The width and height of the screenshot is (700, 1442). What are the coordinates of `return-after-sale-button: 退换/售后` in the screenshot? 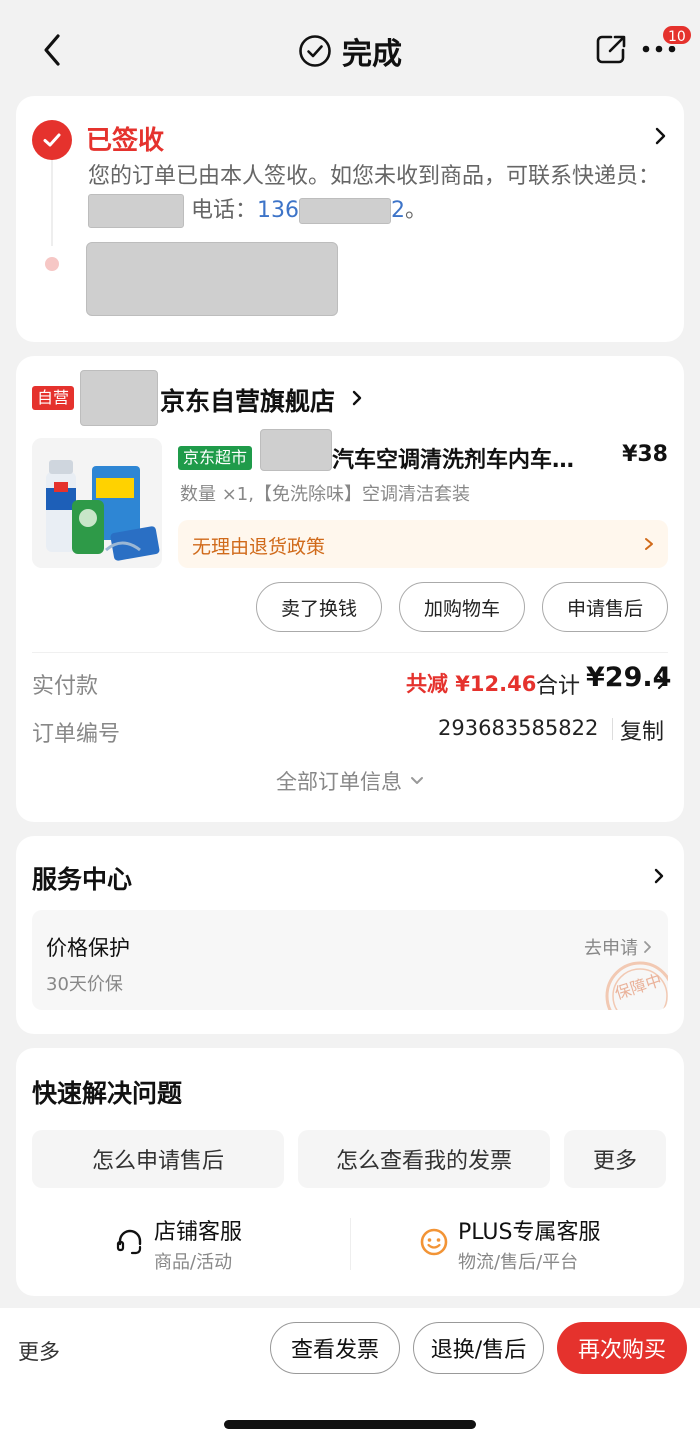 It's located at (478, 1348).